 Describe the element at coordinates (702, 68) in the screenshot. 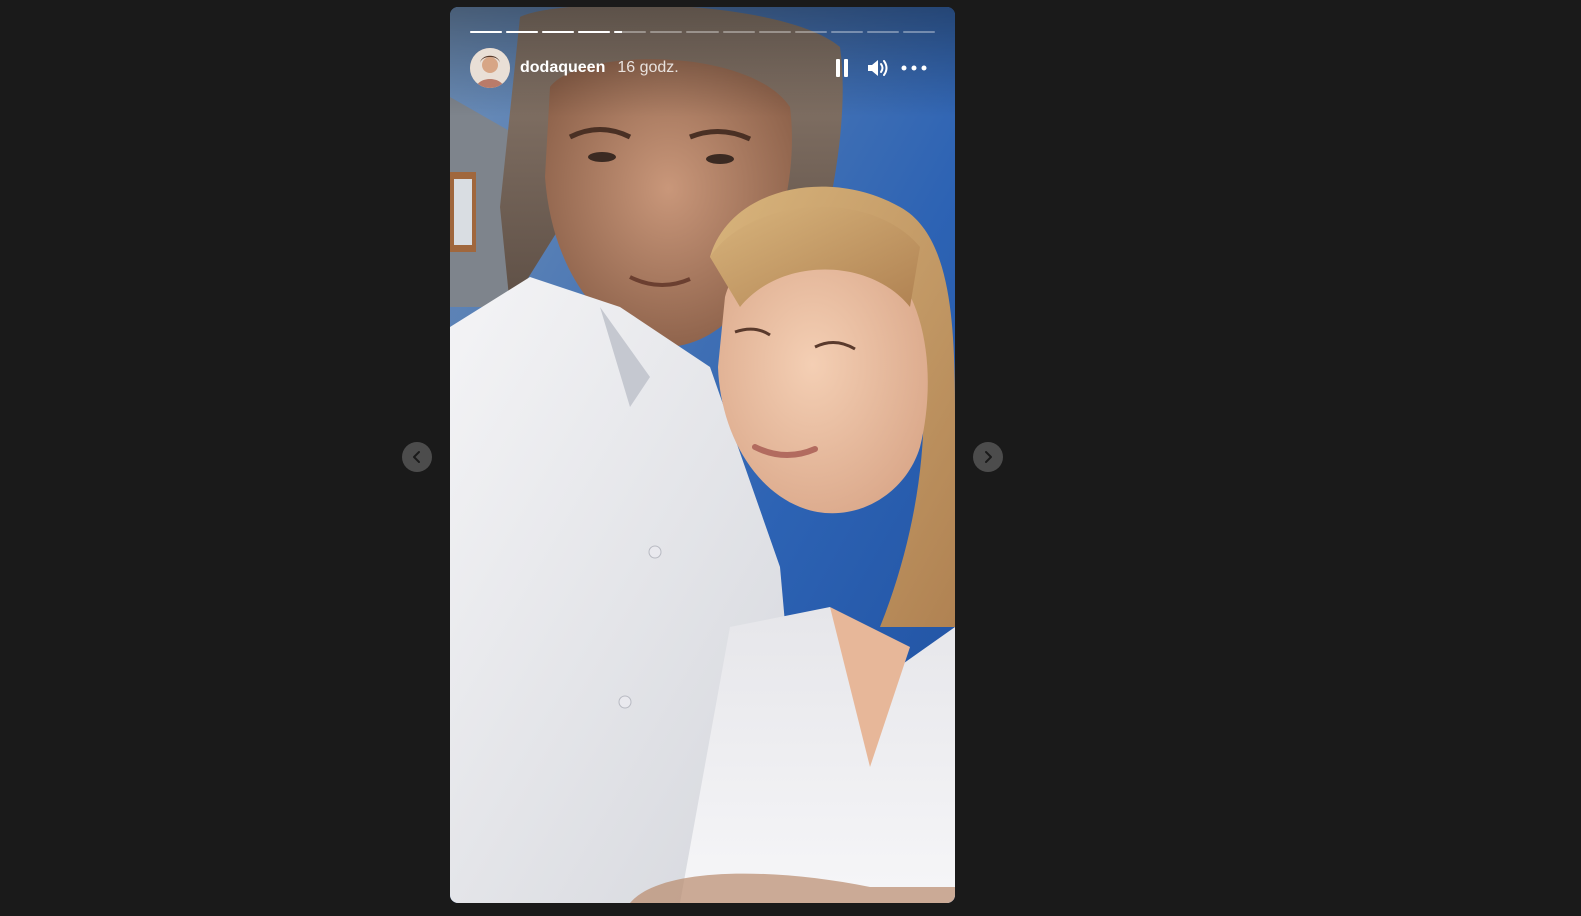

I see `story-header: dodaqueen 16 godz.` at that location.